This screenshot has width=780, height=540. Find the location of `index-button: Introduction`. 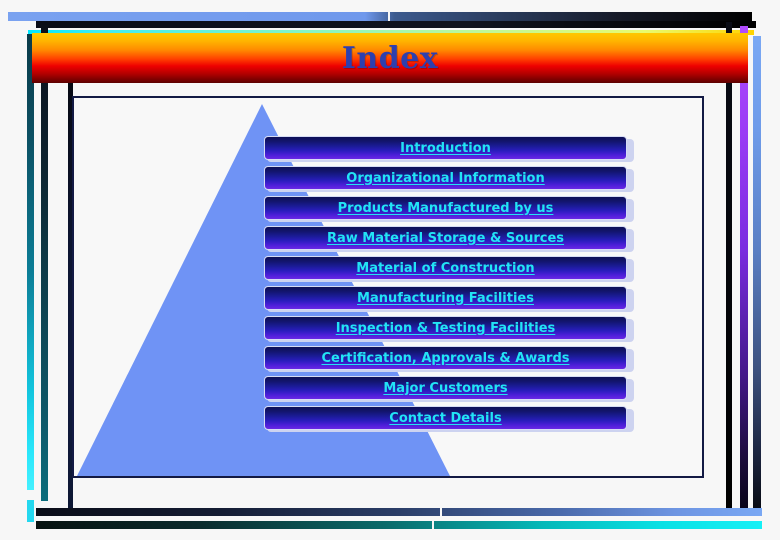

index-button: Introduction is located at coordinates (445, 148).